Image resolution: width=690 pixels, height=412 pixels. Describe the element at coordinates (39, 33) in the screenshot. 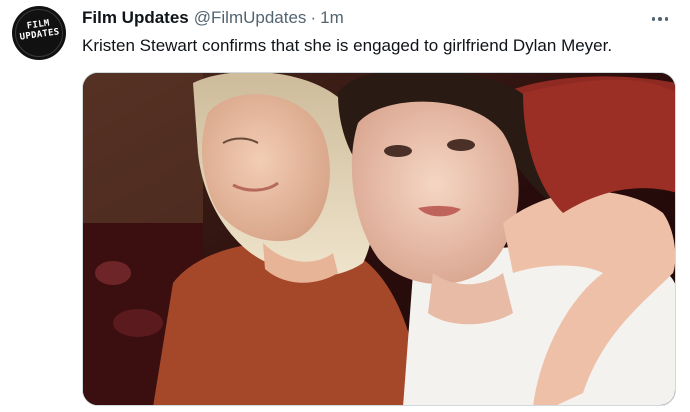

I see `avatar: FILM UPDATES` at that location.